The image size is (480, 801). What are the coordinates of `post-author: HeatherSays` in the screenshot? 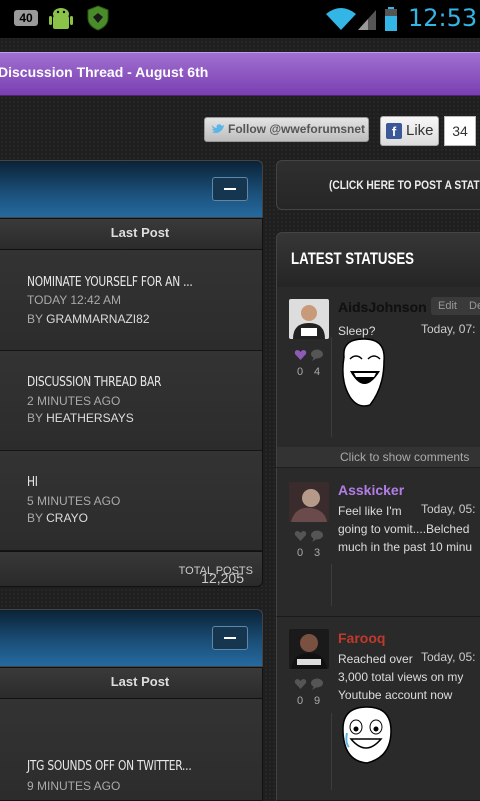 It's located at (90, 418).